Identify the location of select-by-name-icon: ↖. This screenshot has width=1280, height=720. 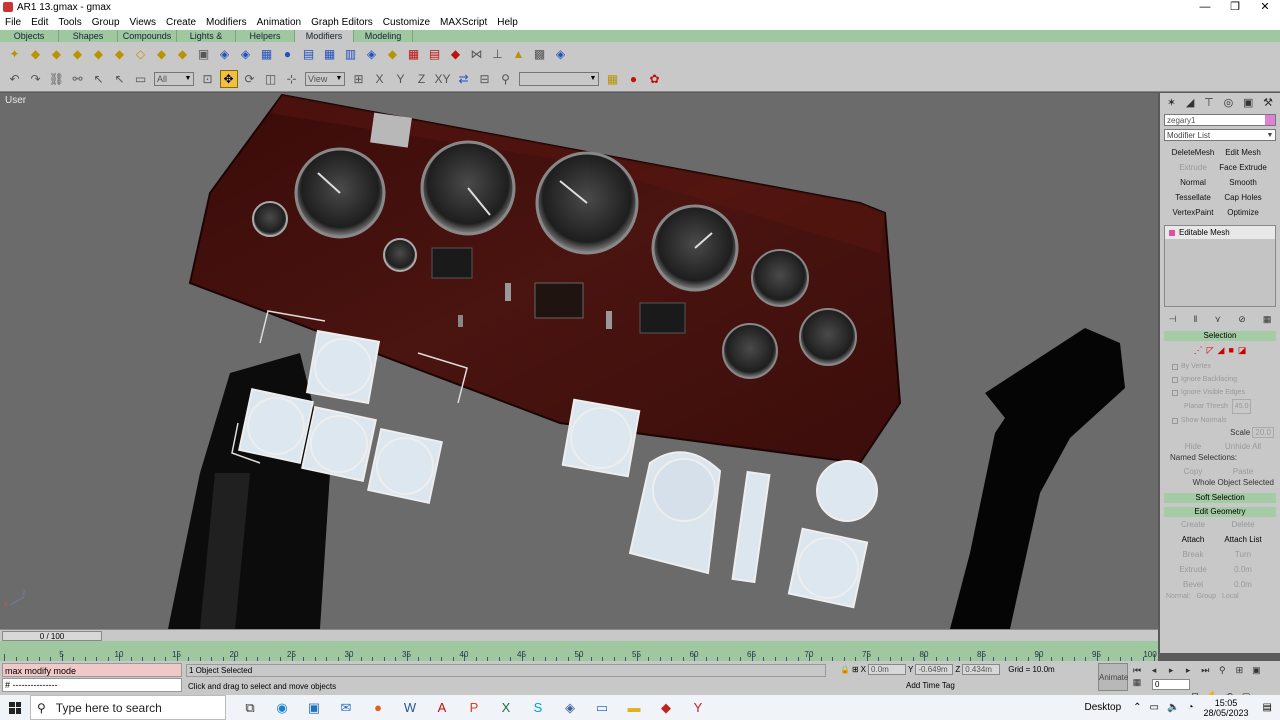
(120, 79).